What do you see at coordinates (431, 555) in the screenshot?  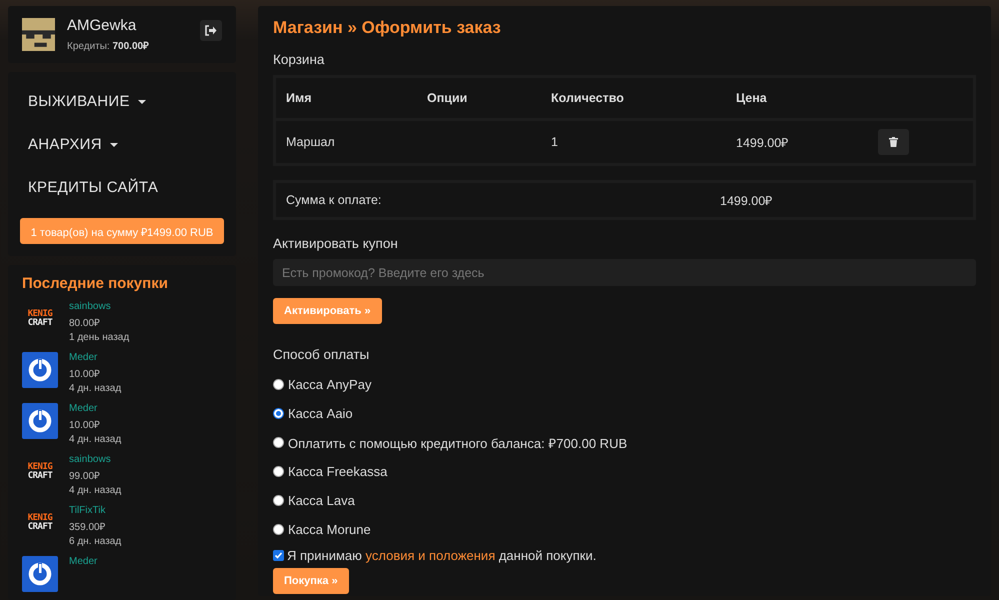 I see `terms-link: условия и положения` at bounding box center [431, 555].